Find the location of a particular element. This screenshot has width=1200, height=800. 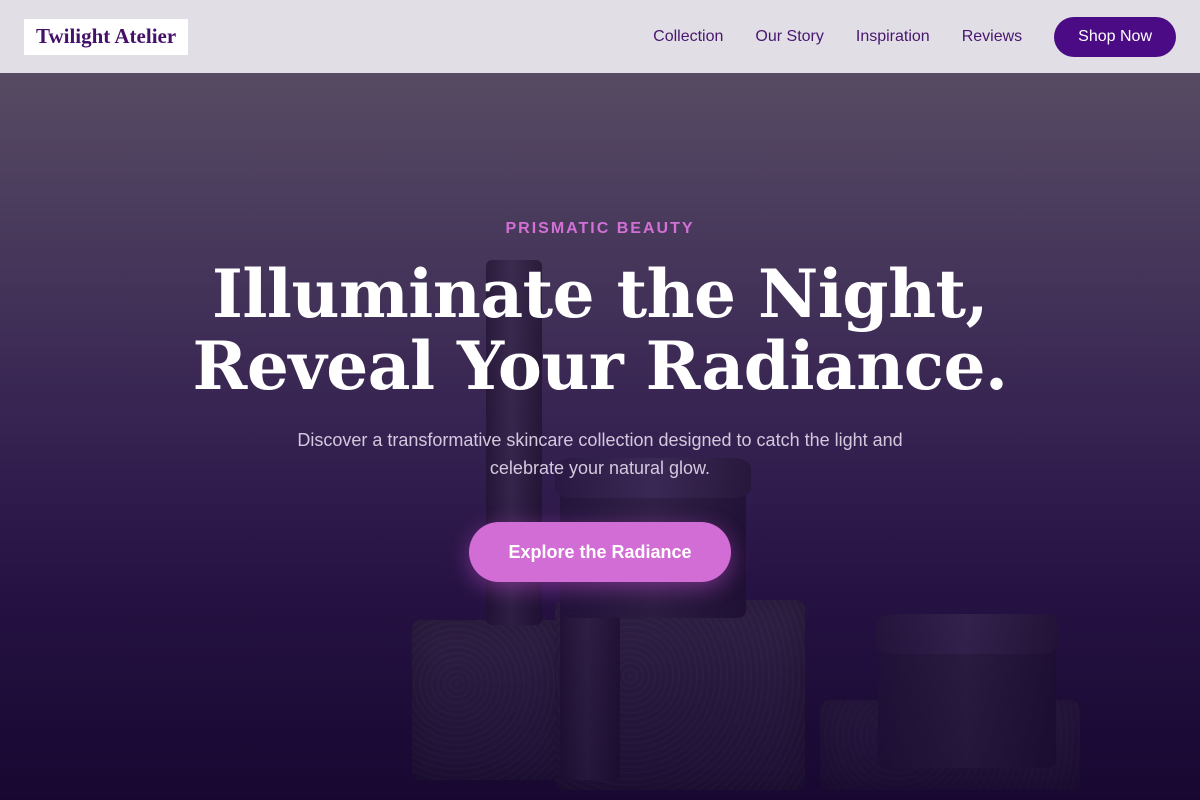

brand-logo: Twilight Atelier is located at coordinates (106, 36).